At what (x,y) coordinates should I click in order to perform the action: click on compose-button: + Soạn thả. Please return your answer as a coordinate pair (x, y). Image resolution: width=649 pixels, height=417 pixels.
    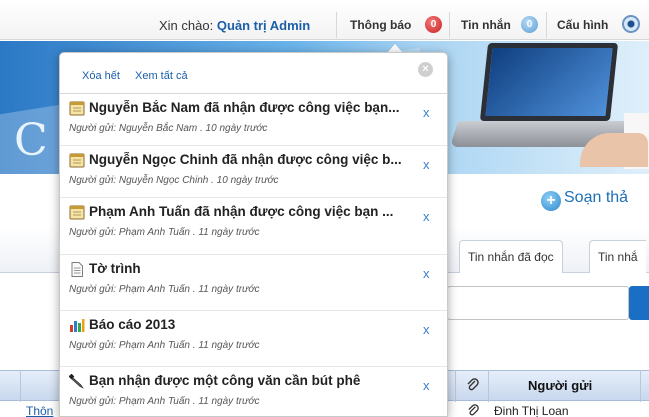
    Looking at the image, I should click on (584, 200).